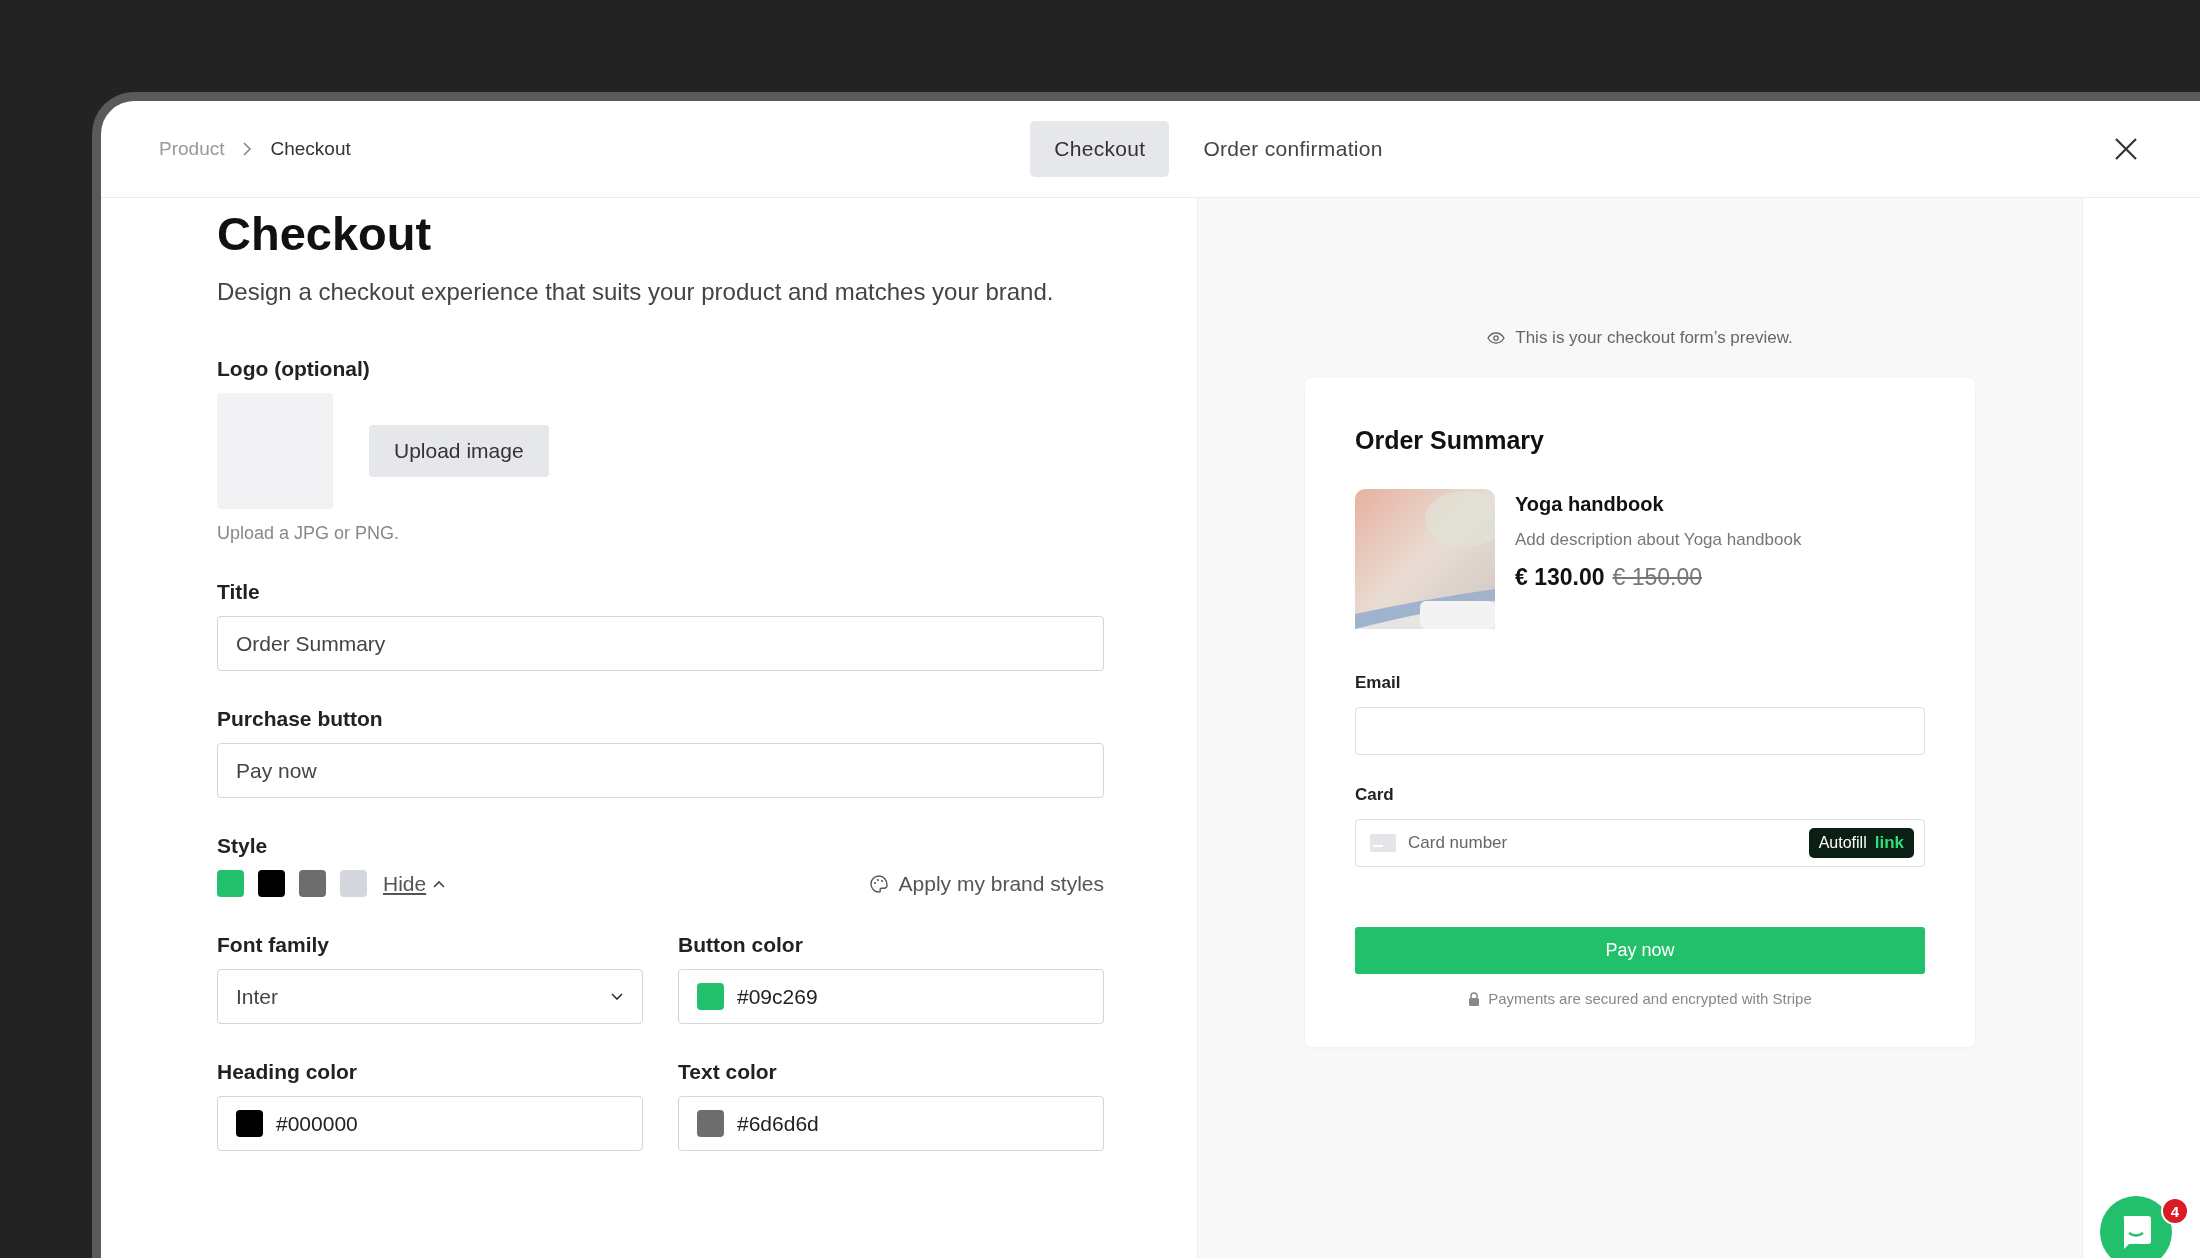  Describe the element at coordinates (430, 996) in the screenshot. I see `font-family-select: Inter` at that location.